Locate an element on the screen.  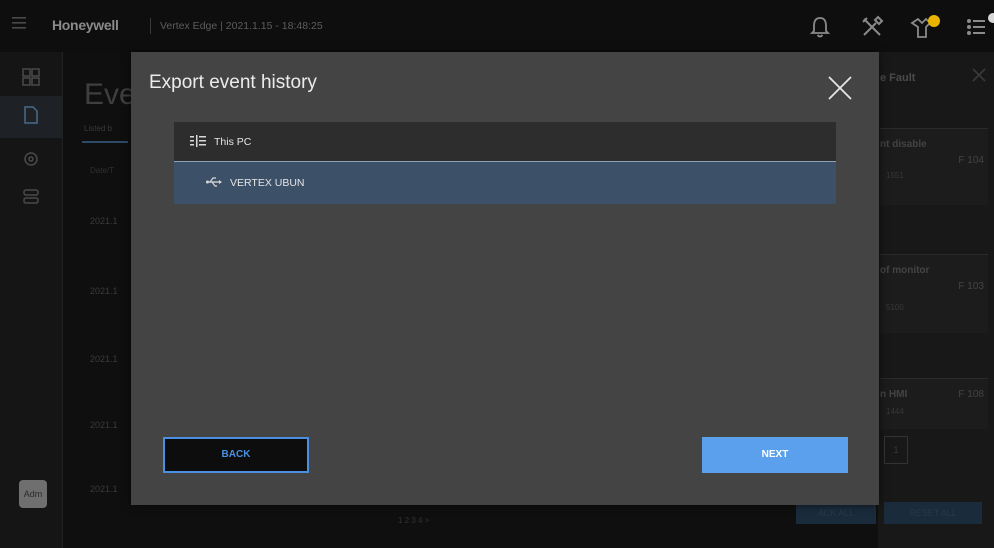
fault-card-sub: 1444 is located at coordinates (895, 411).